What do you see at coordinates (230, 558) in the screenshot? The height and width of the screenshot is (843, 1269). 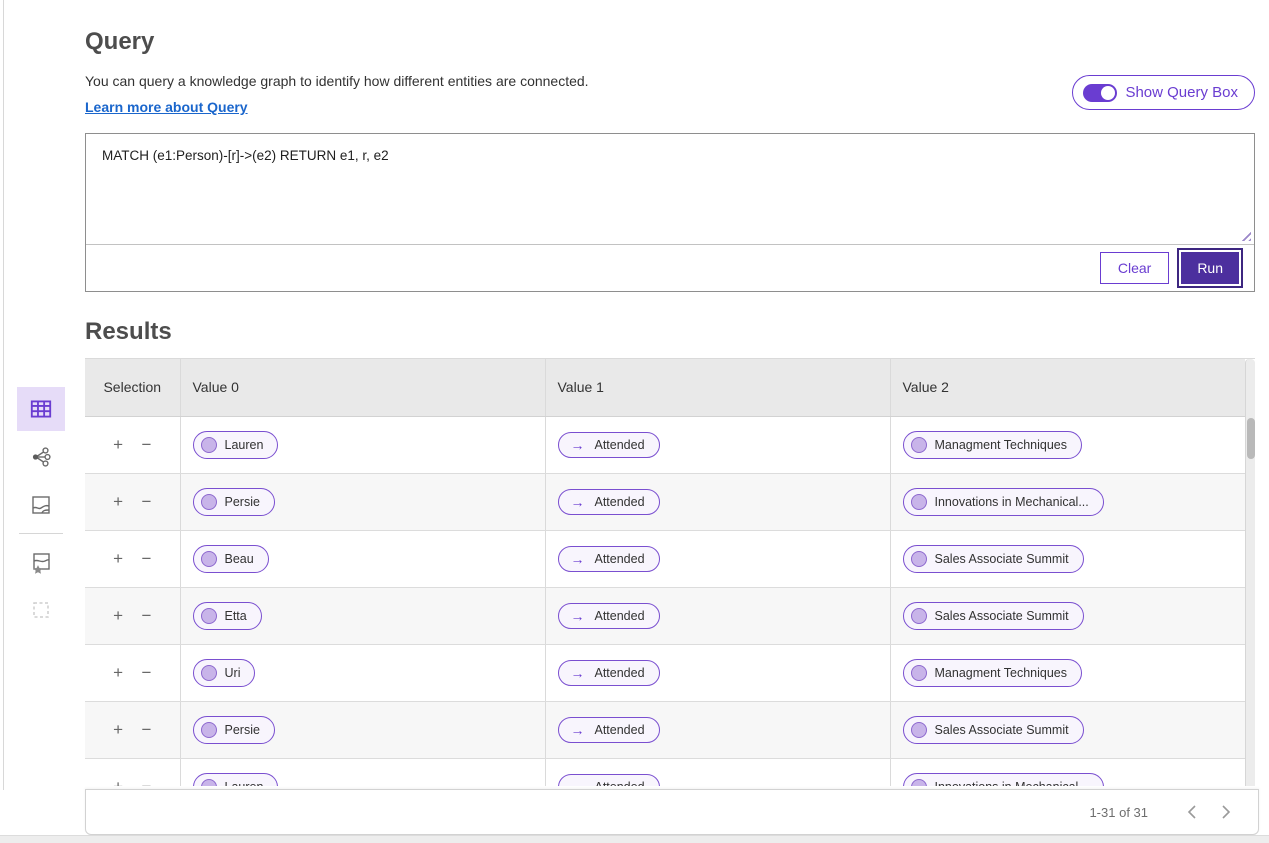 I see `entity-chip: Beau` at bounding box center [230, 558].